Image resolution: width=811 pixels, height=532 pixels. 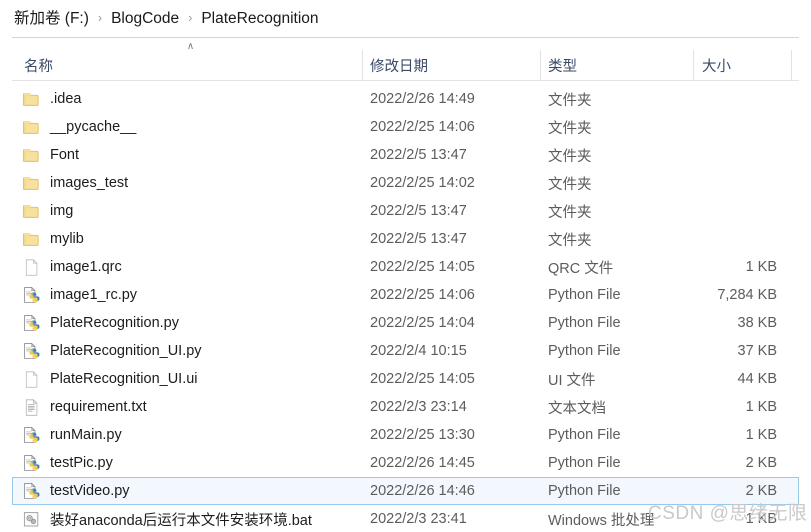 What do you see at coordinates (362, 65) in the screenshot?
I see `column-resize-handle-date` at bounding box center [362, 65].